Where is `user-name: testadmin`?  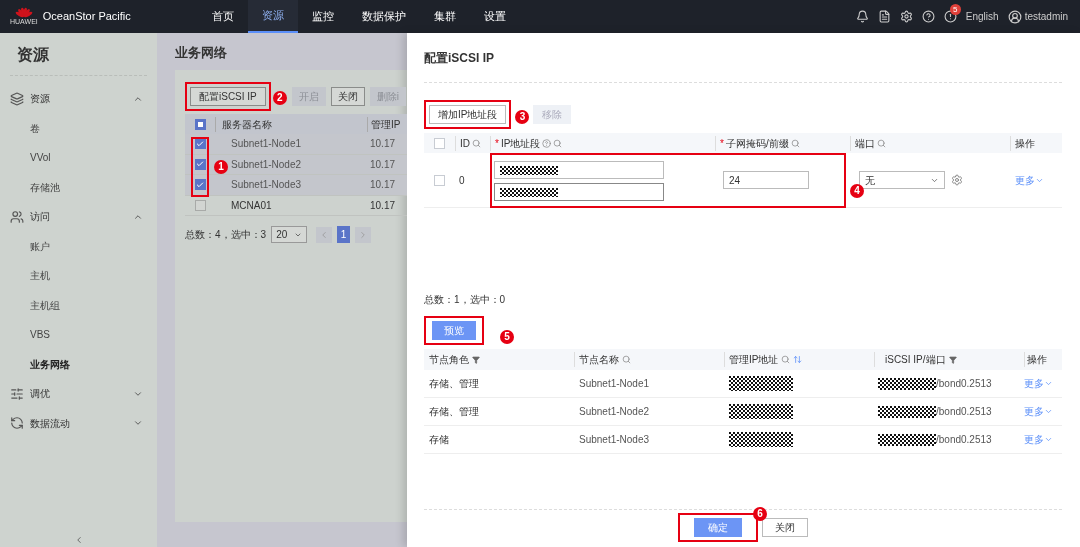 user-name: testadmin is located at coordinates (1046, 16).